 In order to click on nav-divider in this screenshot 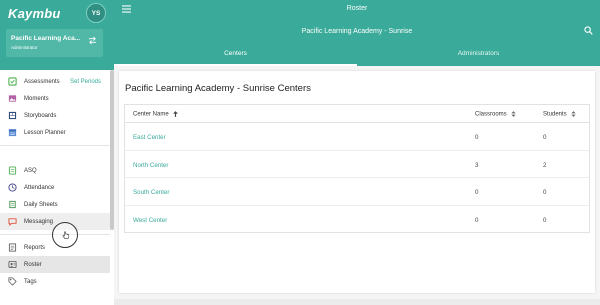, I will do `click(55, 145)`.